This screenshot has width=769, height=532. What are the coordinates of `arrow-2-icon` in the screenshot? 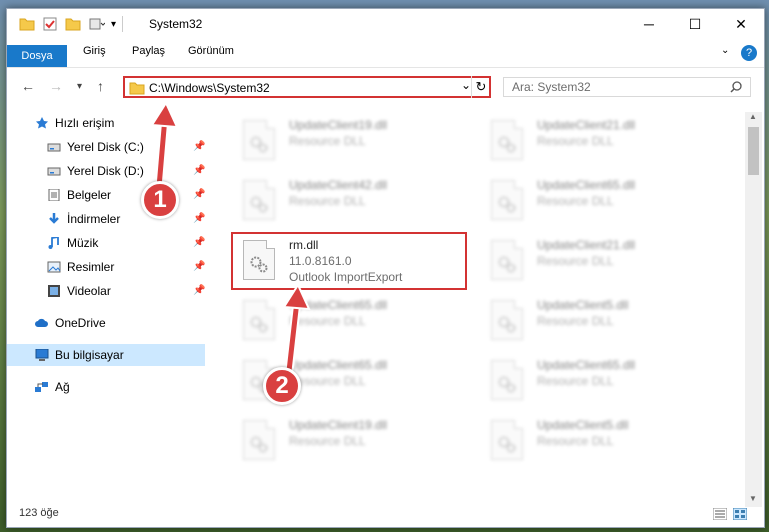 It's located at (296, 329).